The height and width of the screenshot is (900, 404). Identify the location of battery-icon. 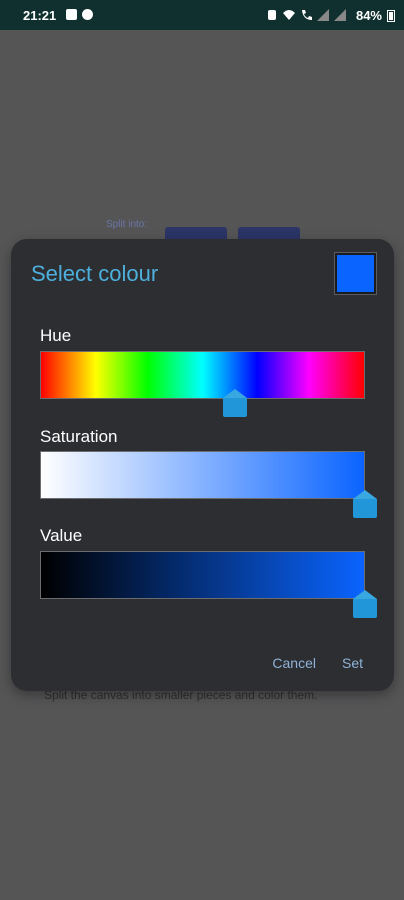
(391, 16).